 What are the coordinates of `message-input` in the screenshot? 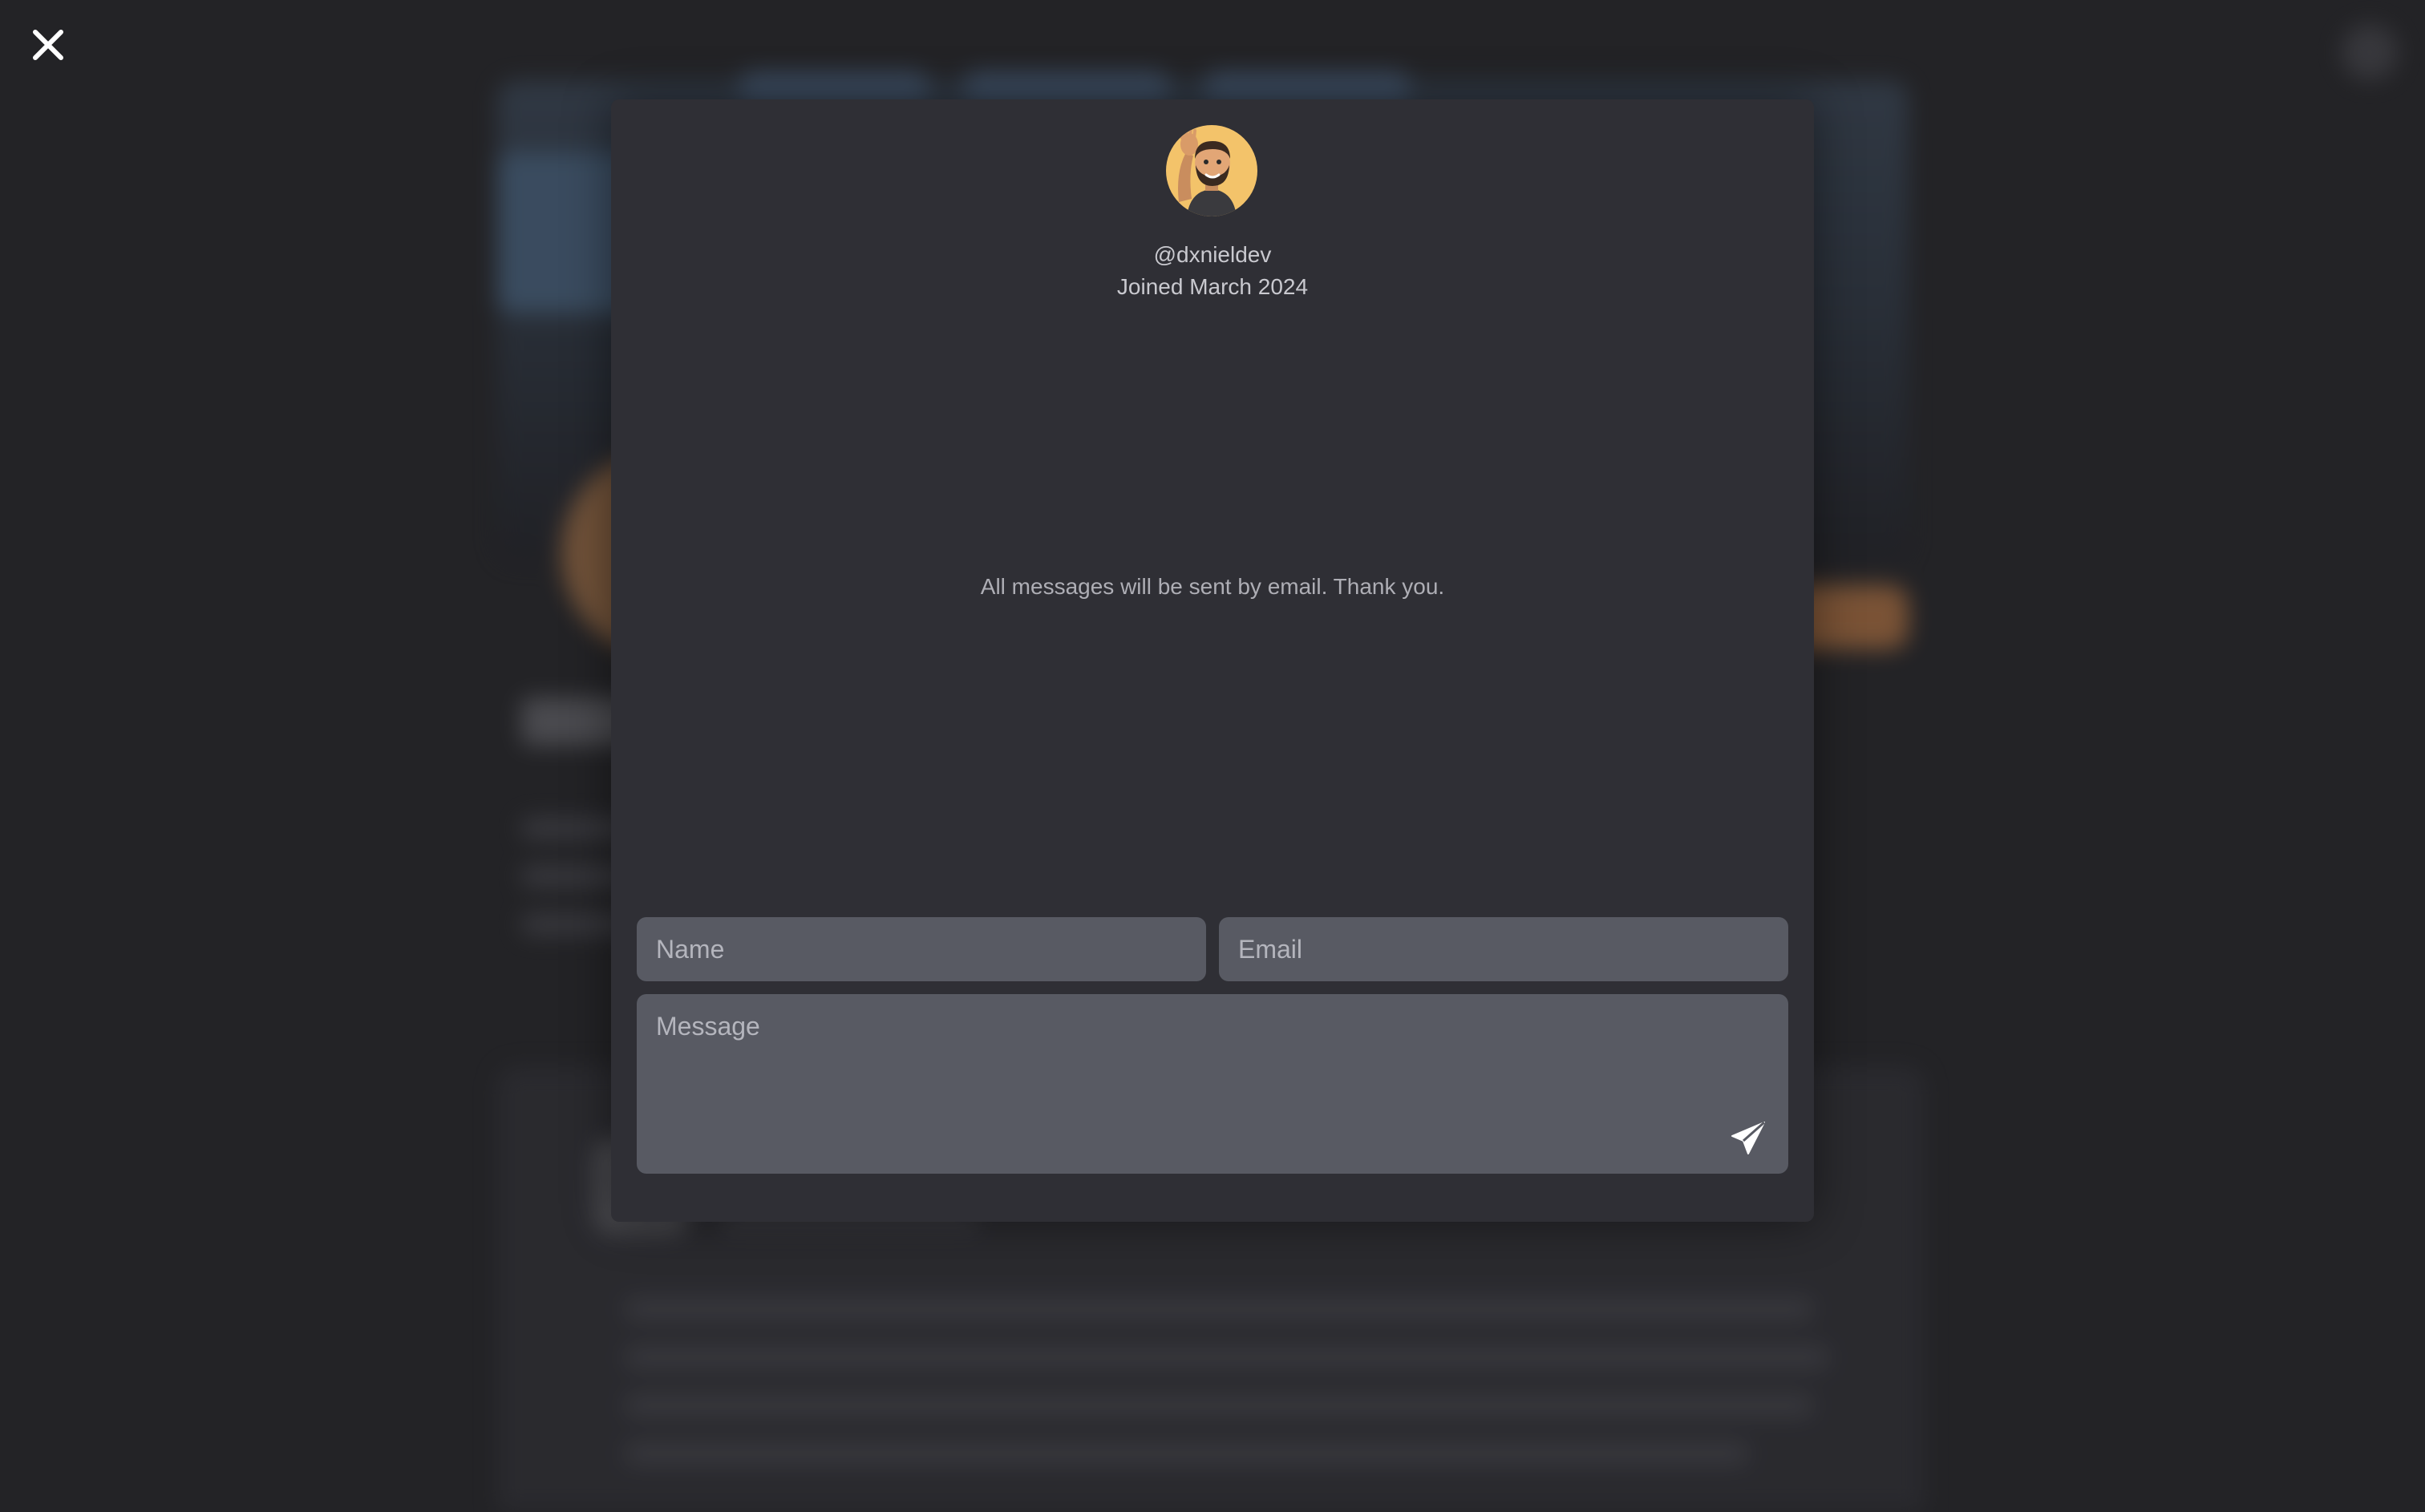 It's located at (1212, 1084).